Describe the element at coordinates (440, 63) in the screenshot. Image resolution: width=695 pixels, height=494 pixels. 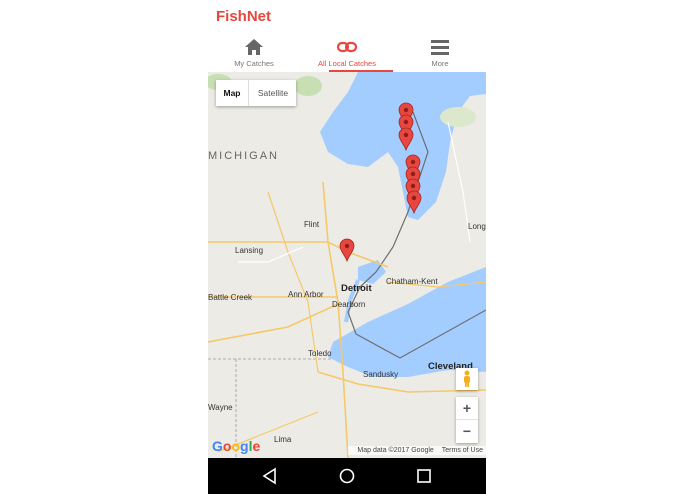
I see `tab-label: More` at that location.